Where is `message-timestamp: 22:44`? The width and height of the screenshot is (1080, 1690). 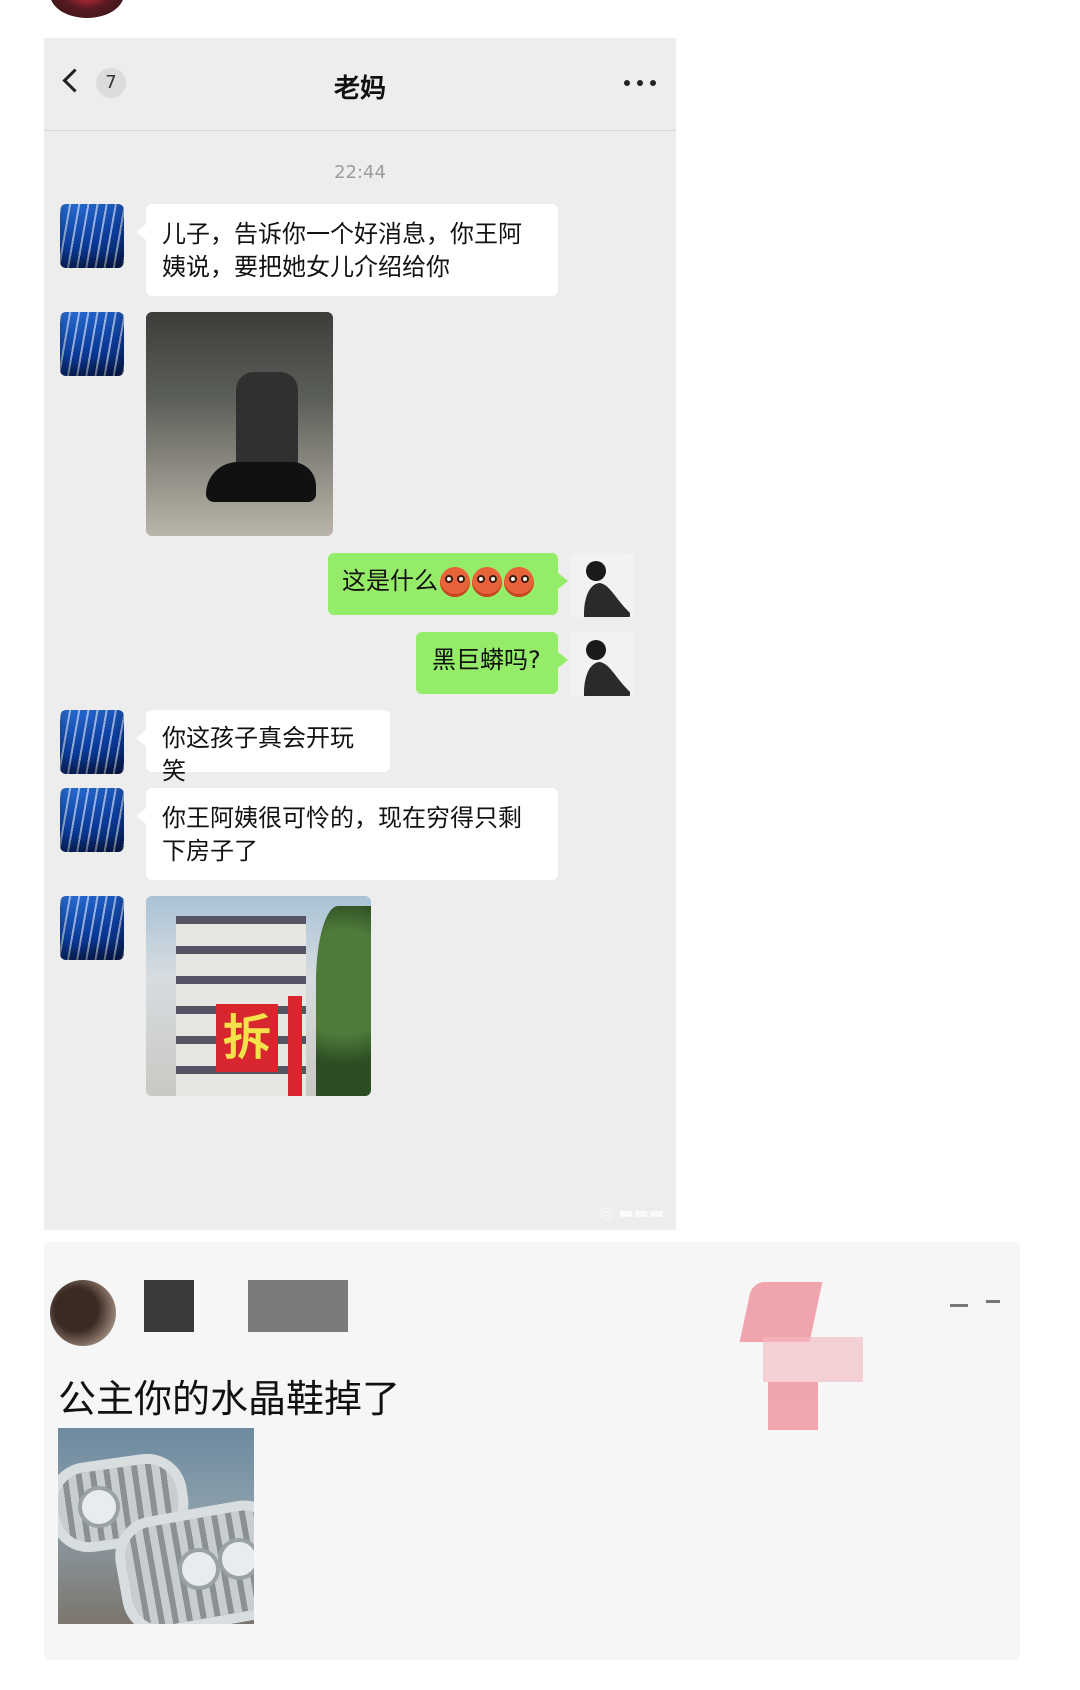 message-timestamp: 22:44 is located at coordinates (360, 172).